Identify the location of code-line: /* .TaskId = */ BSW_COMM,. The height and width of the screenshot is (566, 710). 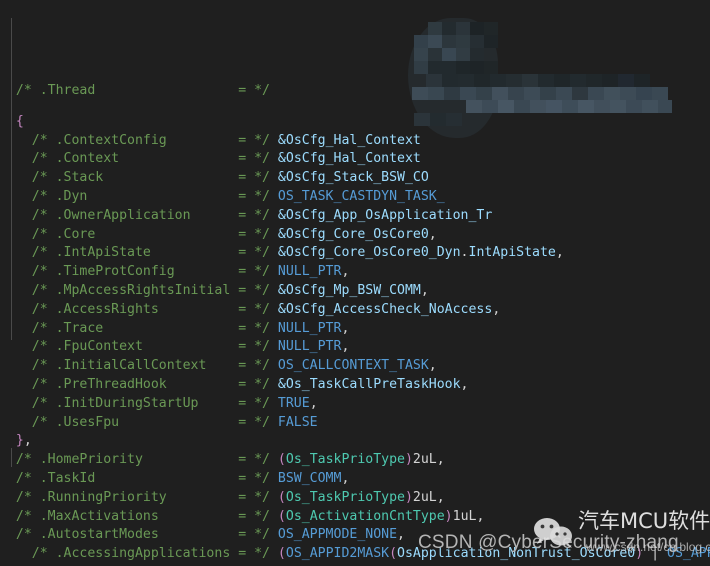
(355, 479).